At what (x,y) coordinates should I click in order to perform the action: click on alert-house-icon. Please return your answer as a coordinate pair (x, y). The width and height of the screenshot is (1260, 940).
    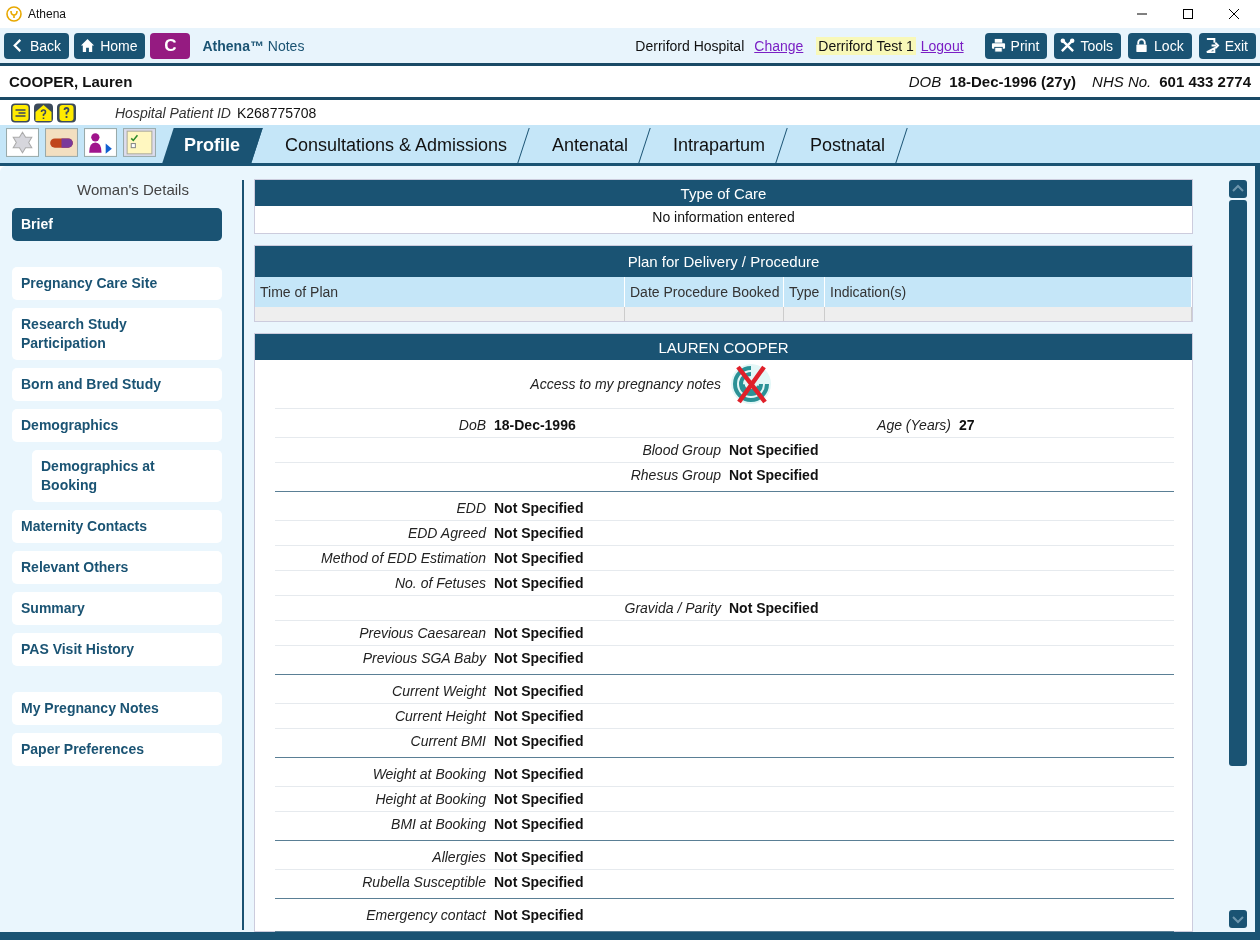
    Looking at the image, I should click on (43, 112).